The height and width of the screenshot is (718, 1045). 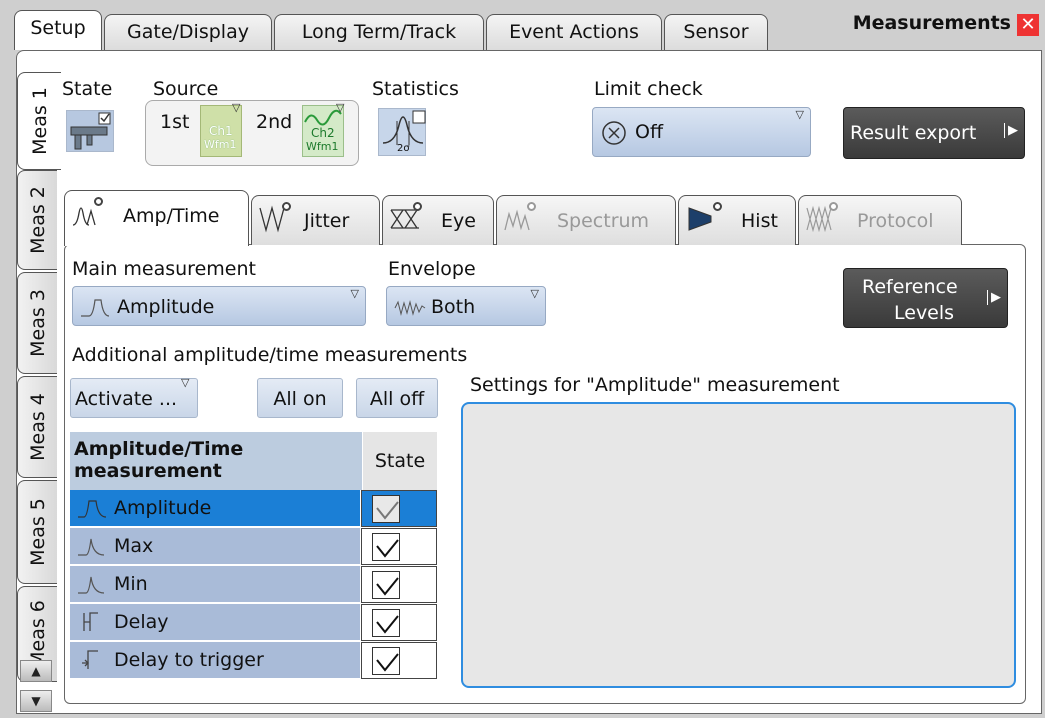 I want to click on scroll-down-button: ▼, so click(x=36, y=701).